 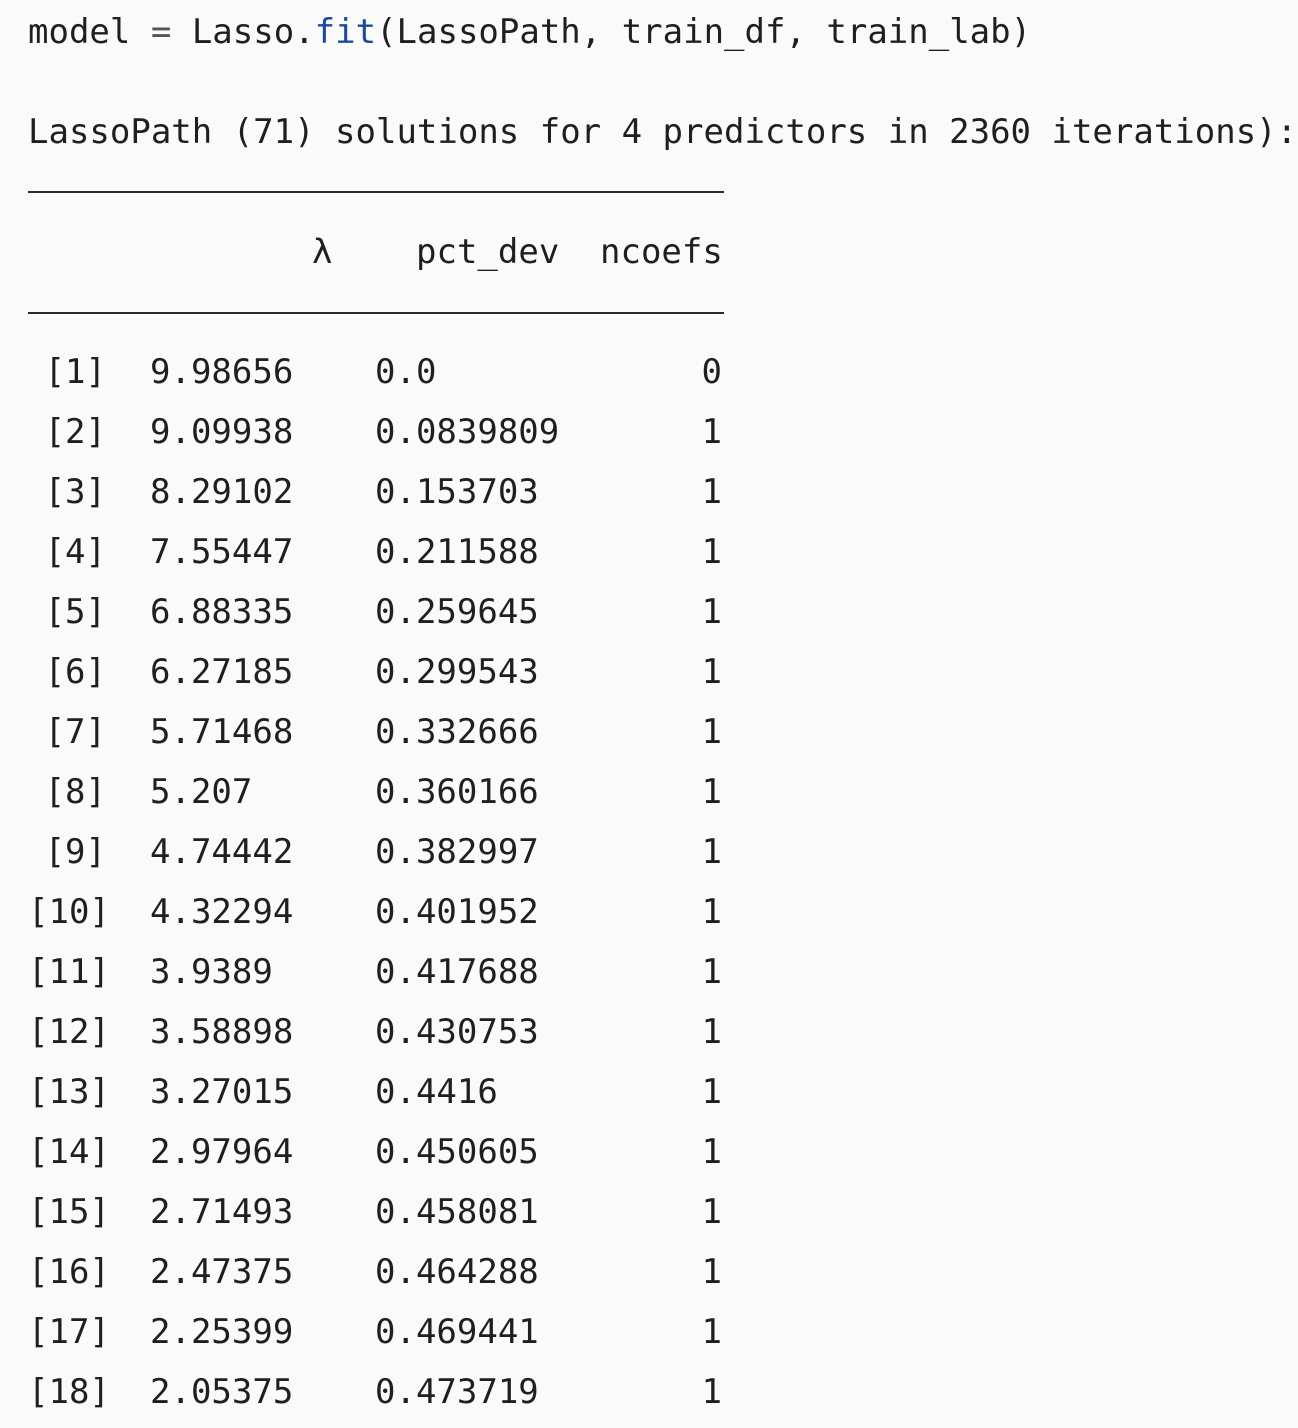 What do you see at coordinates (75, 612) in the screenshot?
I see `row-index: [5]` at bounding box center [75, 612].